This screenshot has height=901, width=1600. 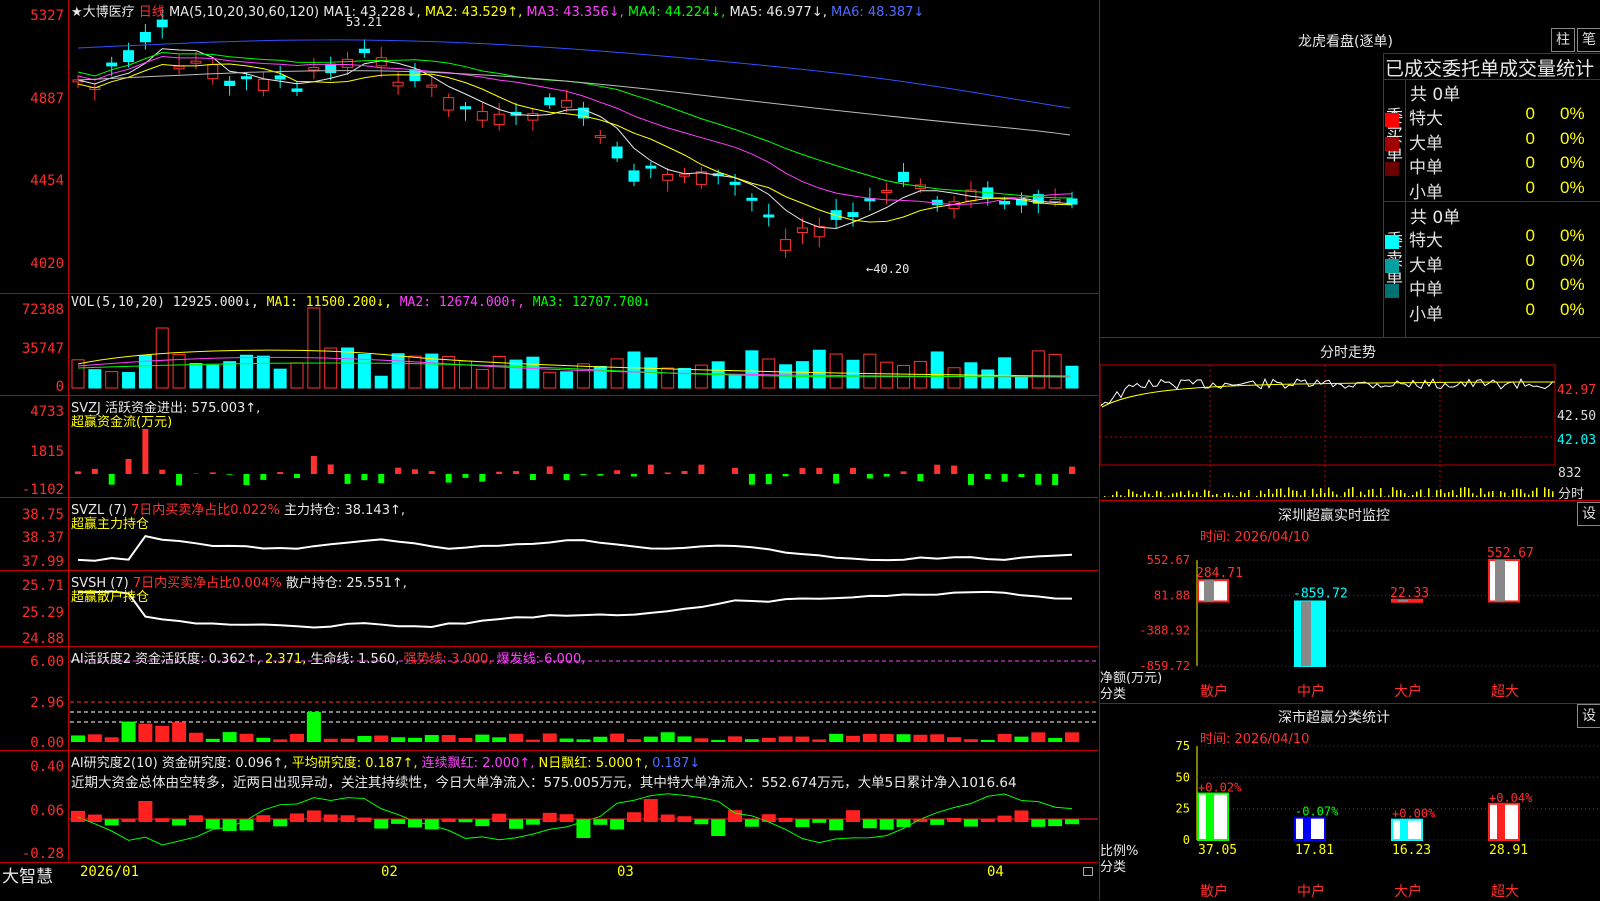 I want to click on date-label: 02, so click(x=389, y=872).